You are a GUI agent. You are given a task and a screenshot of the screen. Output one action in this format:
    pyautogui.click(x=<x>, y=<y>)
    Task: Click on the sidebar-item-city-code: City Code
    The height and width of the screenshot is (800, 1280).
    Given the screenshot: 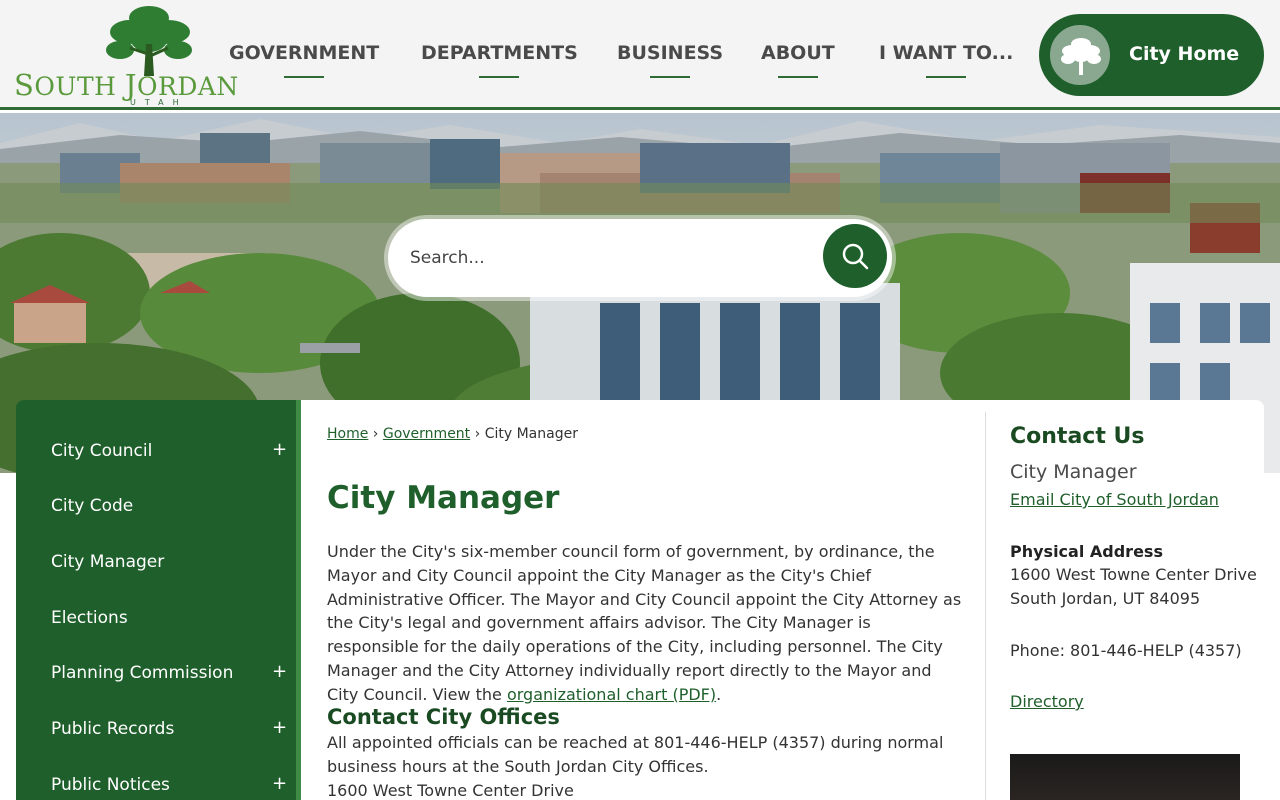 What is the action you would take?
    pyautogui.click(x=92, y=506)
    